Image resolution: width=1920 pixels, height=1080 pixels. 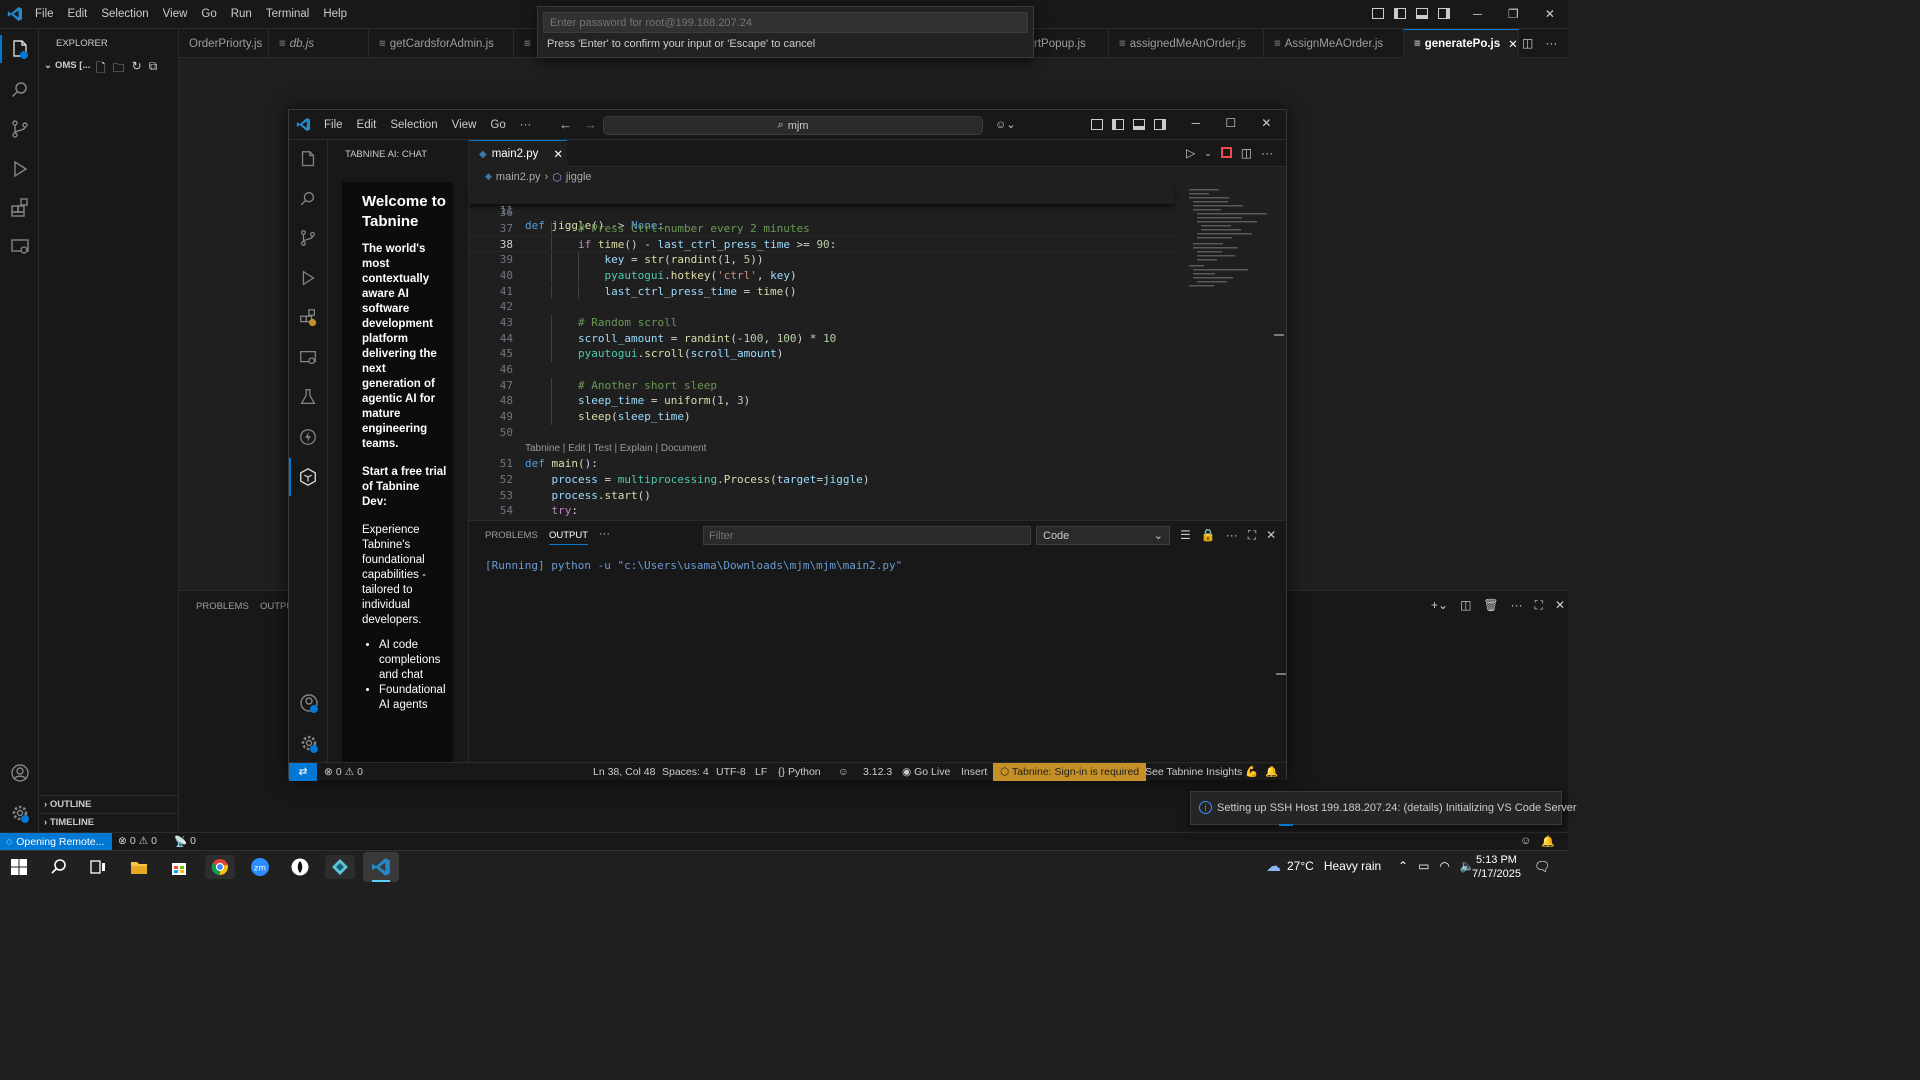 I want to click on remote-indicator: ⇄, so click(x=303, y=772).